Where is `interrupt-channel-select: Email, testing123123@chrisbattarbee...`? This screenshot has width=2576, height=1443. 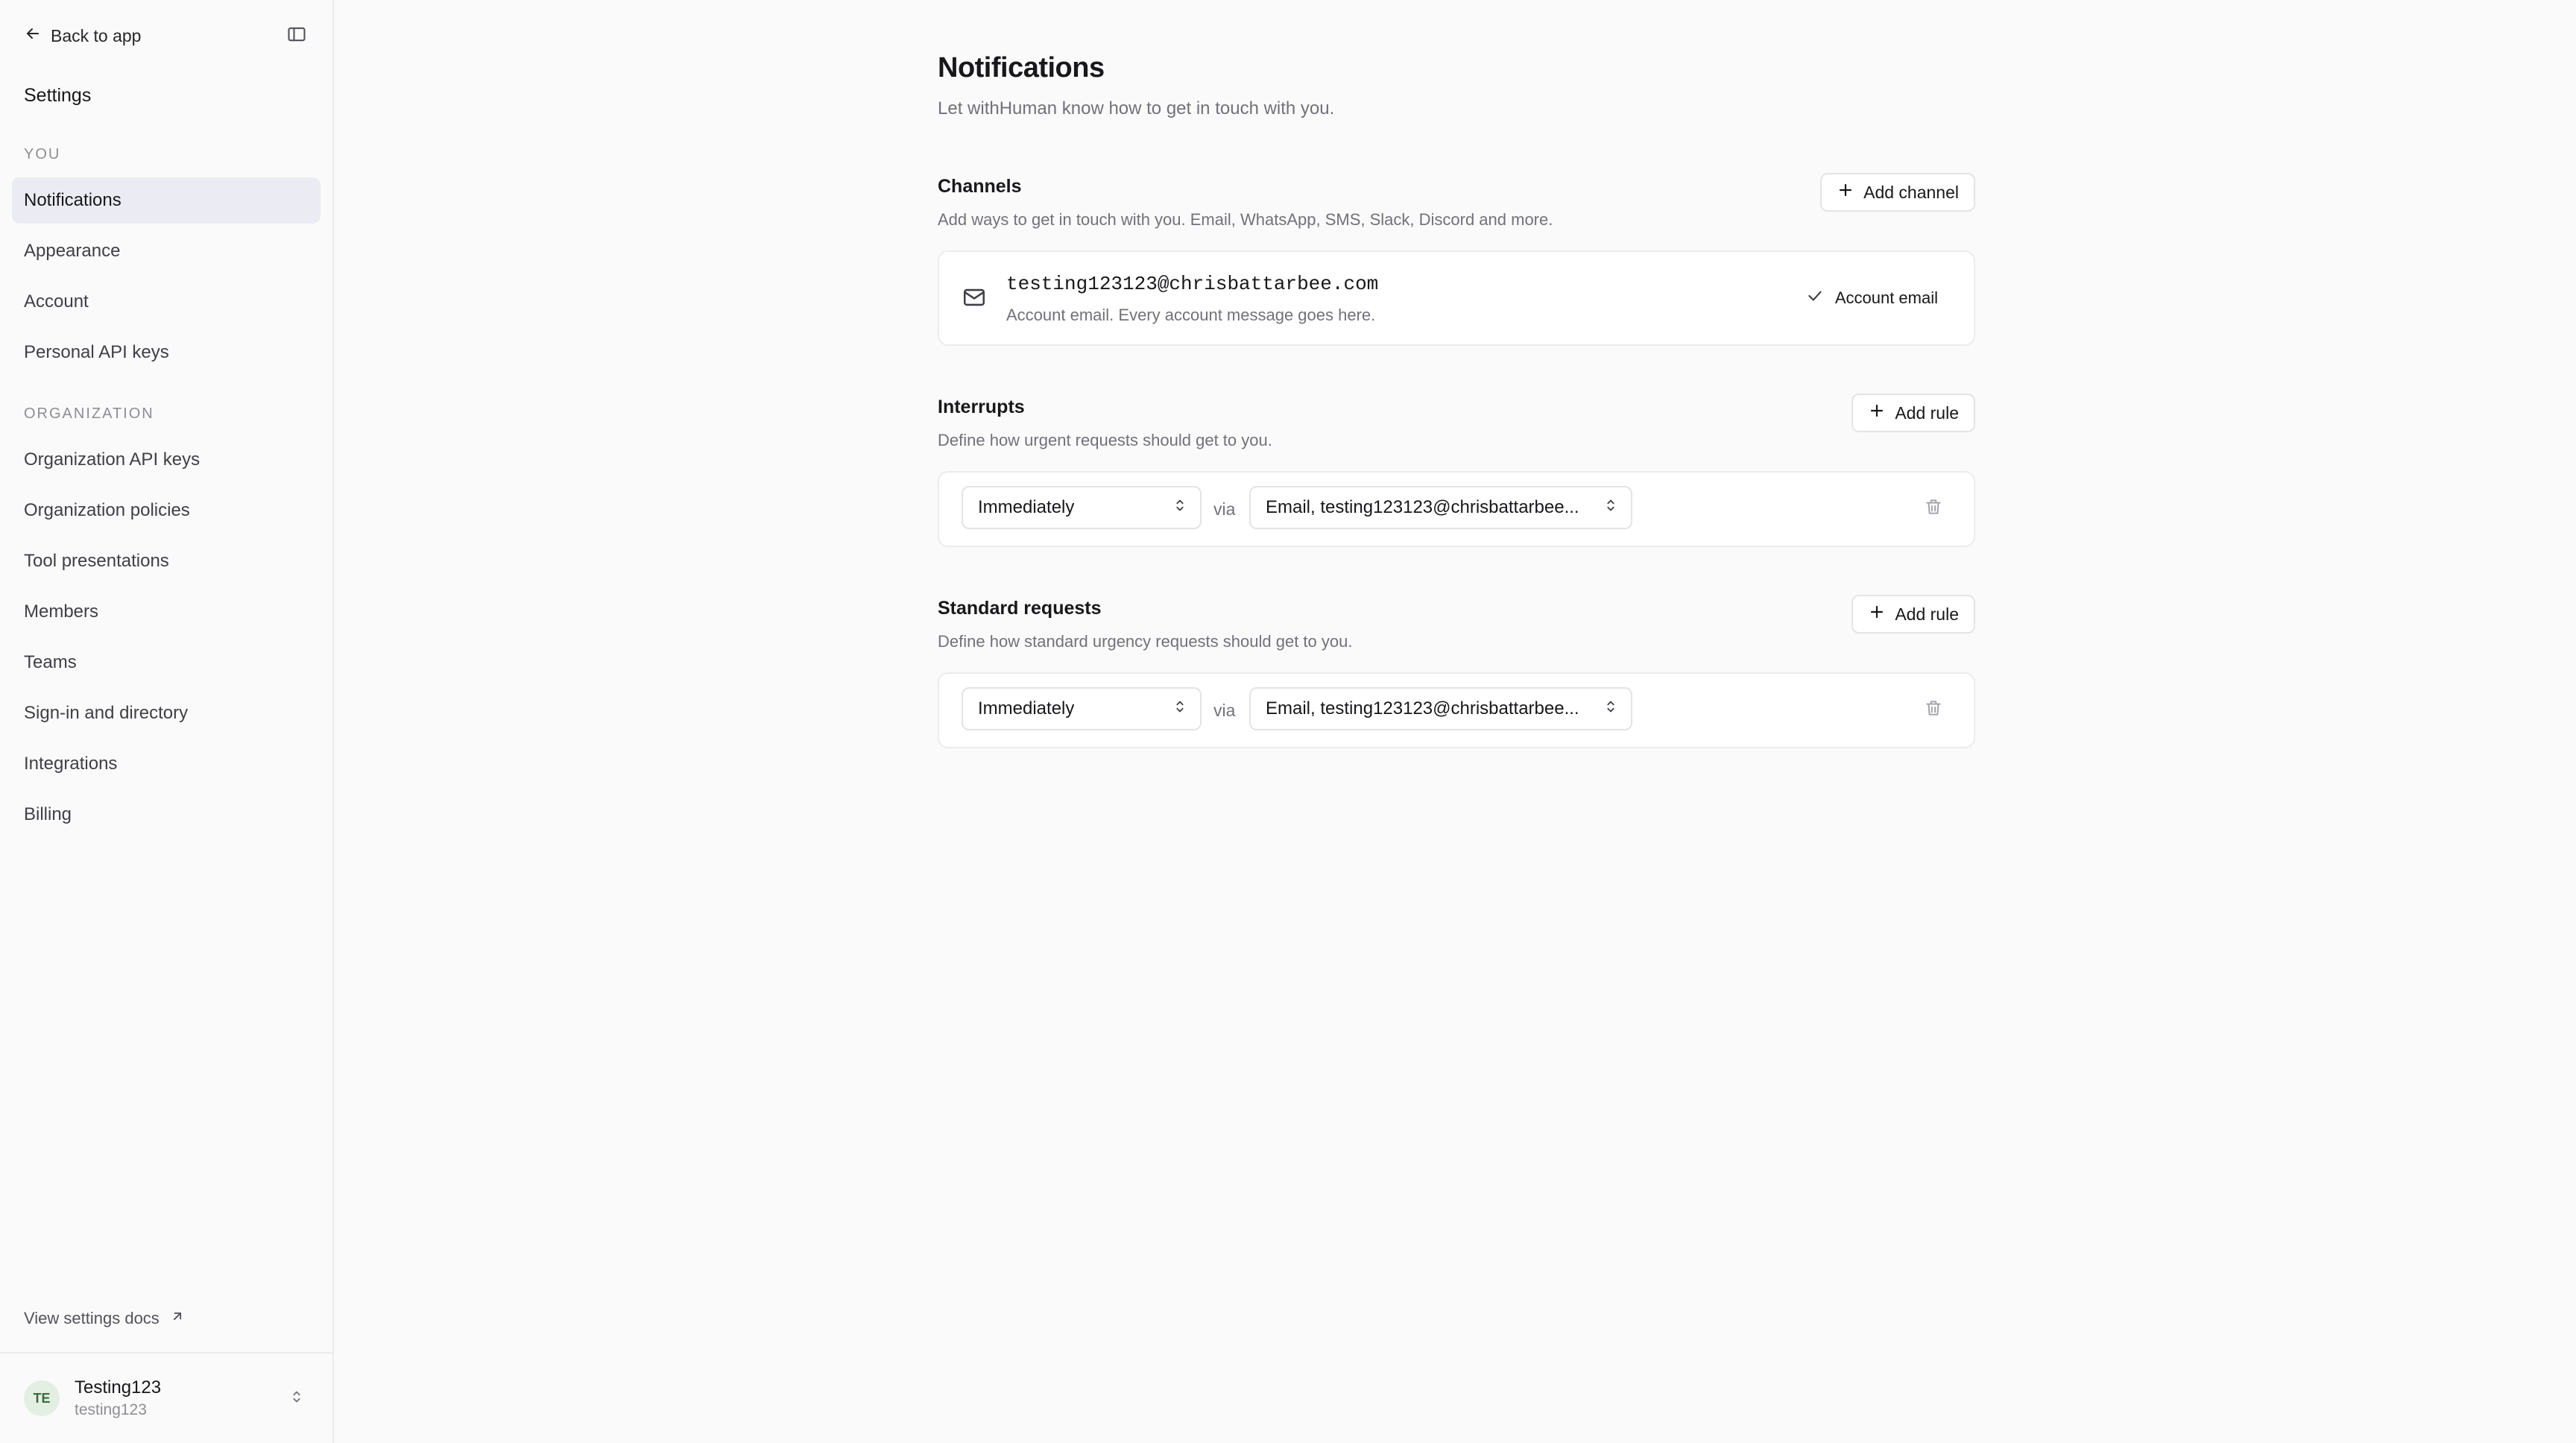
interrupt-channel-select: Email, testing123123@chrisbattarbee... is located at coordinates (1440, 507).